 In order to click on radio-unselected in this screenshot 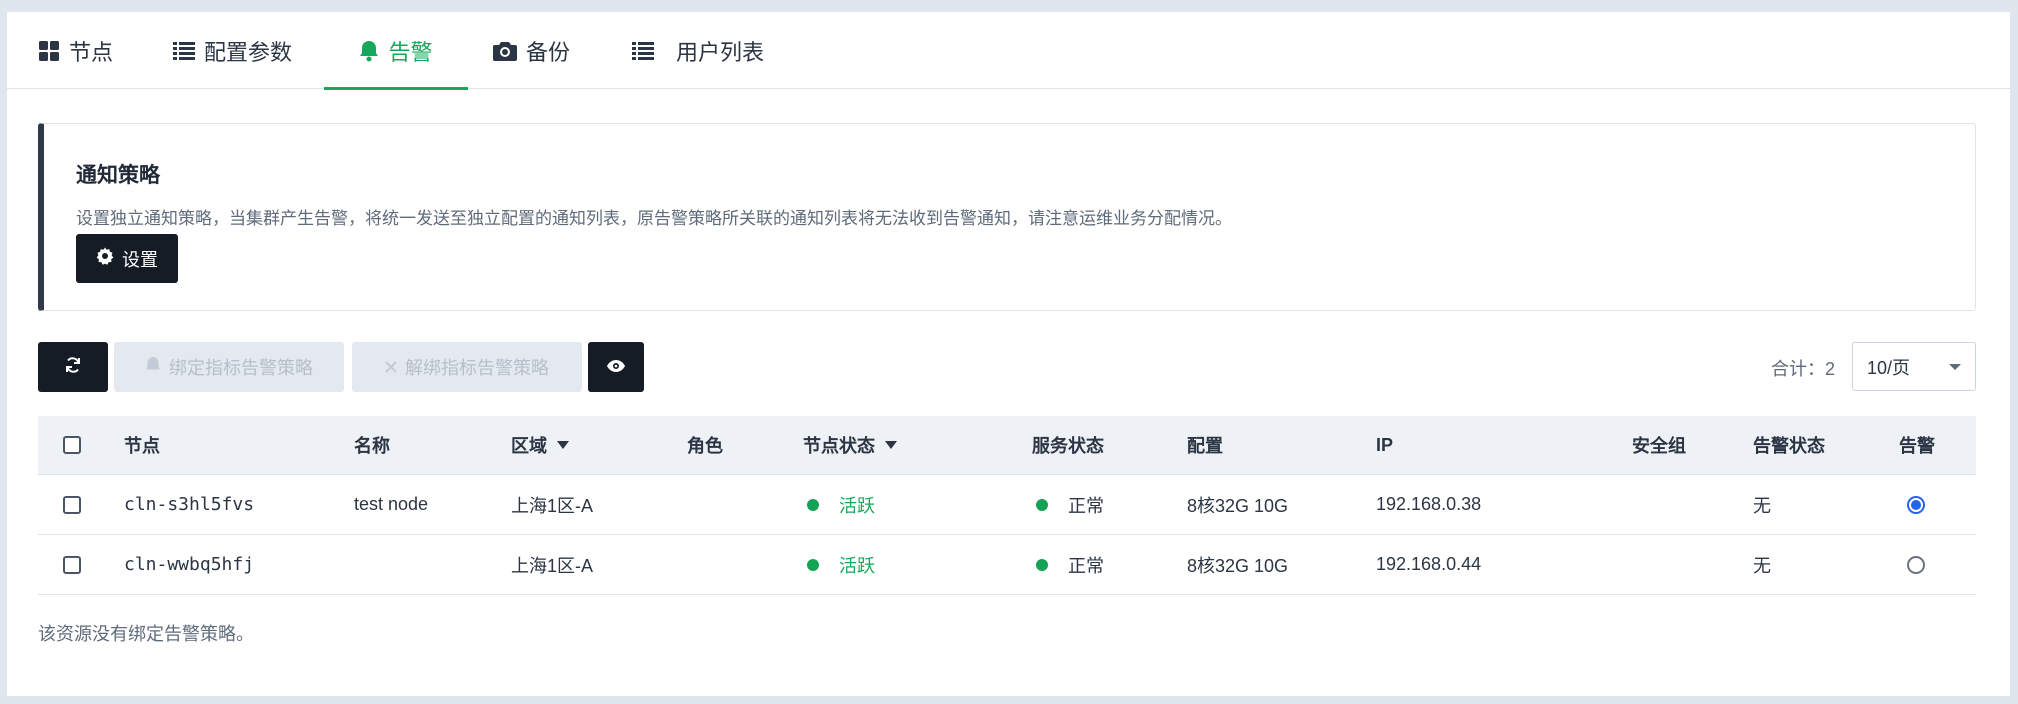, I will do `click(1916, 564)`.